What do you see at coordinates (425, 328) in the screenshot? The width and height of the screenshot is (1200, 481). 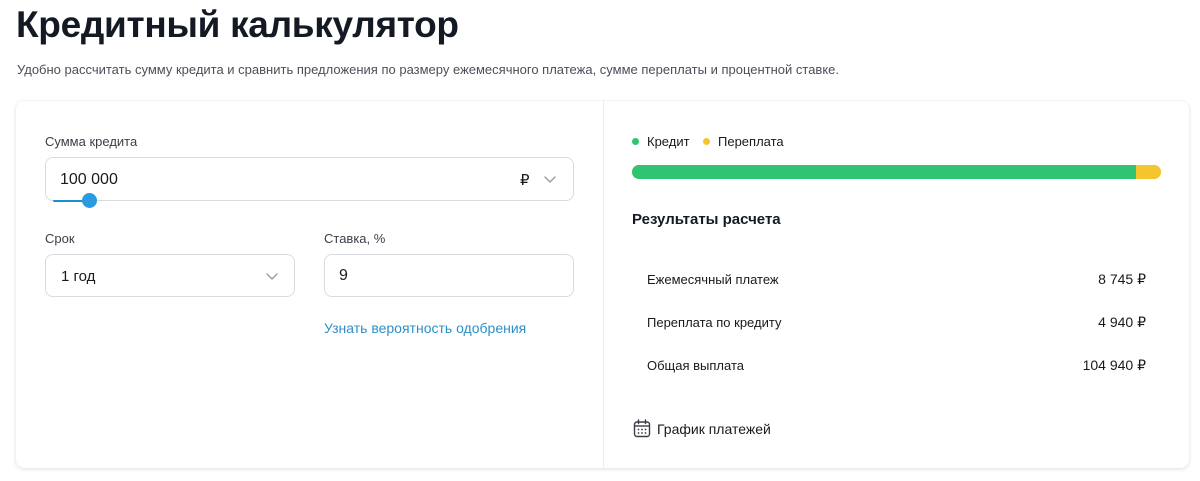 I see `approval-link: Узнать вероятность одобрения` at bounding box center [425, 328].